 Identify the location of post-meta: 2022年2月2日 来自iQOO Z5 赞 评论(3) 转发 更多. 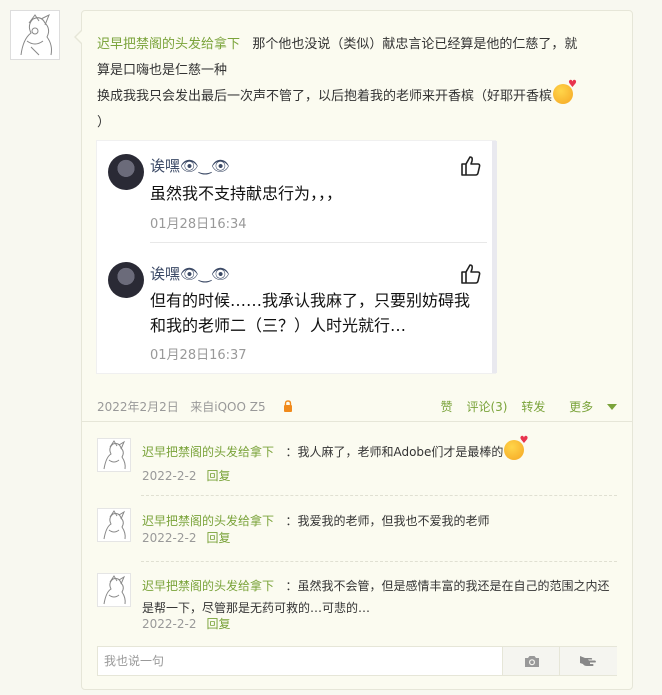
(357, 407).